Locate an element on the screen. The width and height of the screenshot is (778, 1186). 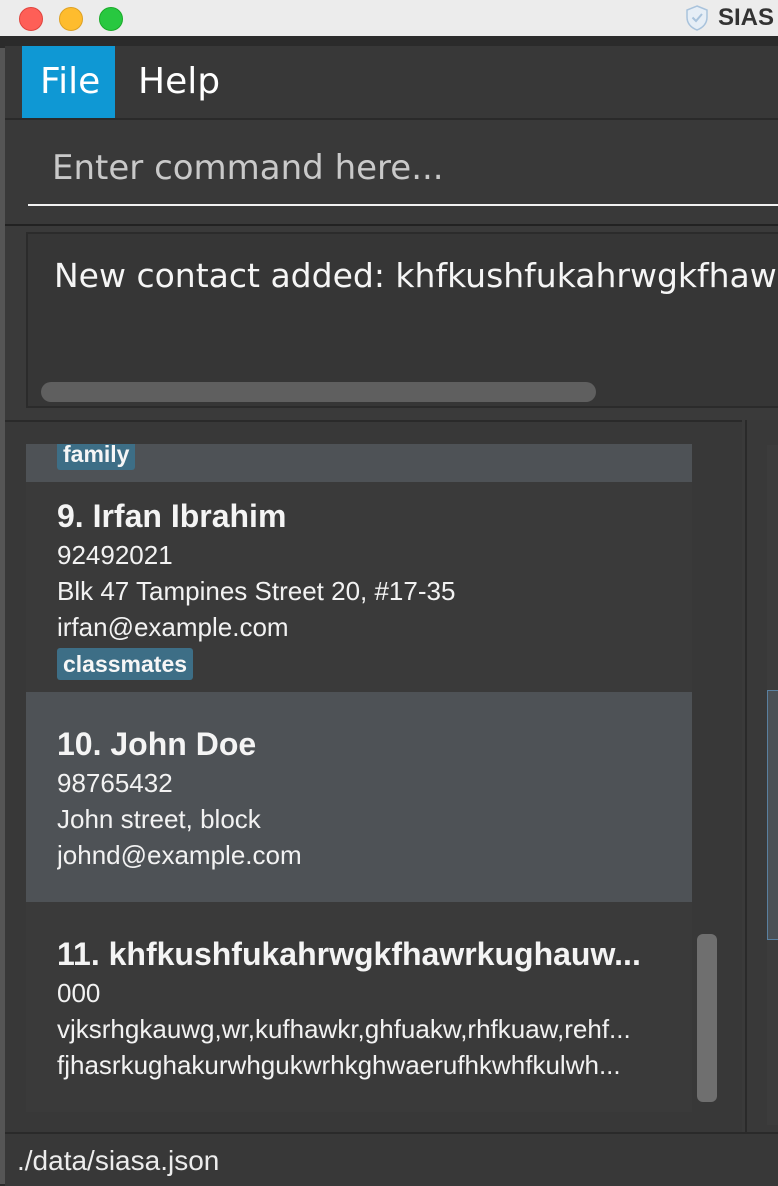
menu-bar: File Help is located at coordinates (391, 83).